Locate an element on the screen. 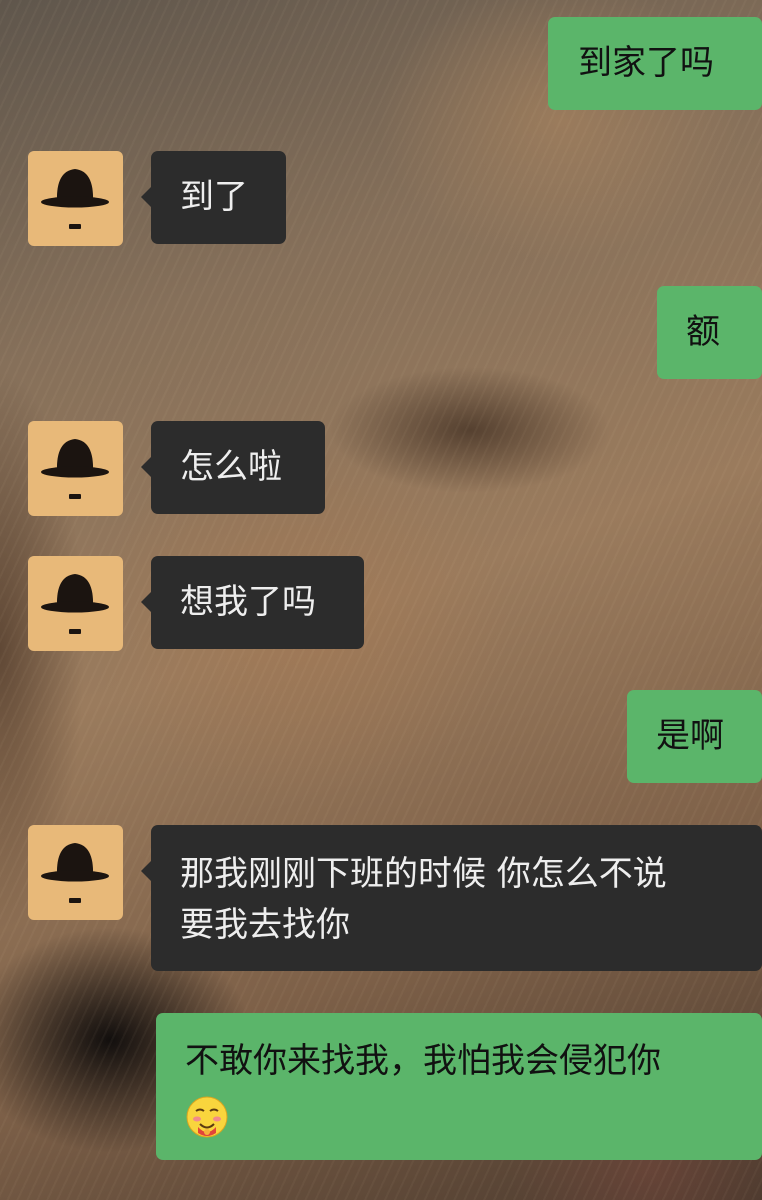 The width and height of the screenshot is (762, 1200). message-text: 到家了吗 is located at coordinates (646, 63).